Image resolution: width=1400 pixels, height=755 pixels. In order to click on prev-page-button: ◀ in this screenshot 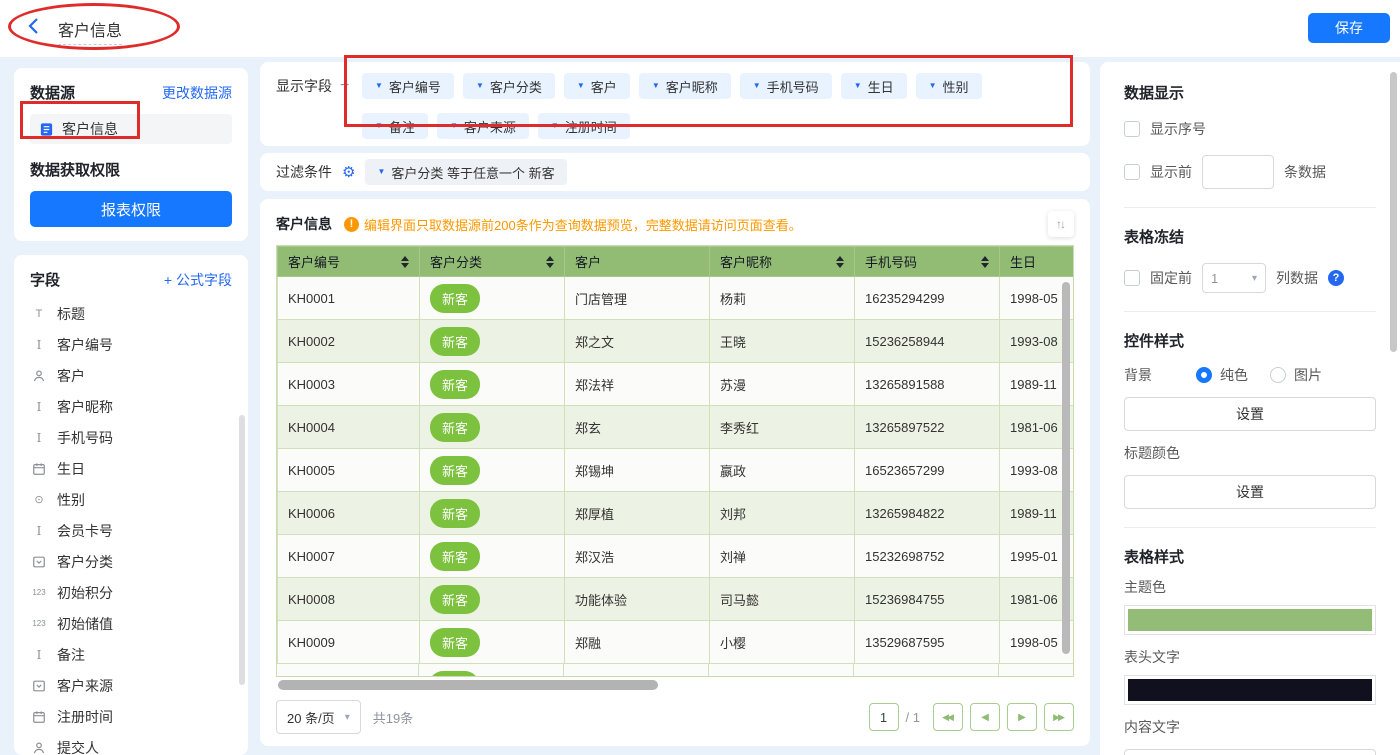, I will do `click(985, 717)`.